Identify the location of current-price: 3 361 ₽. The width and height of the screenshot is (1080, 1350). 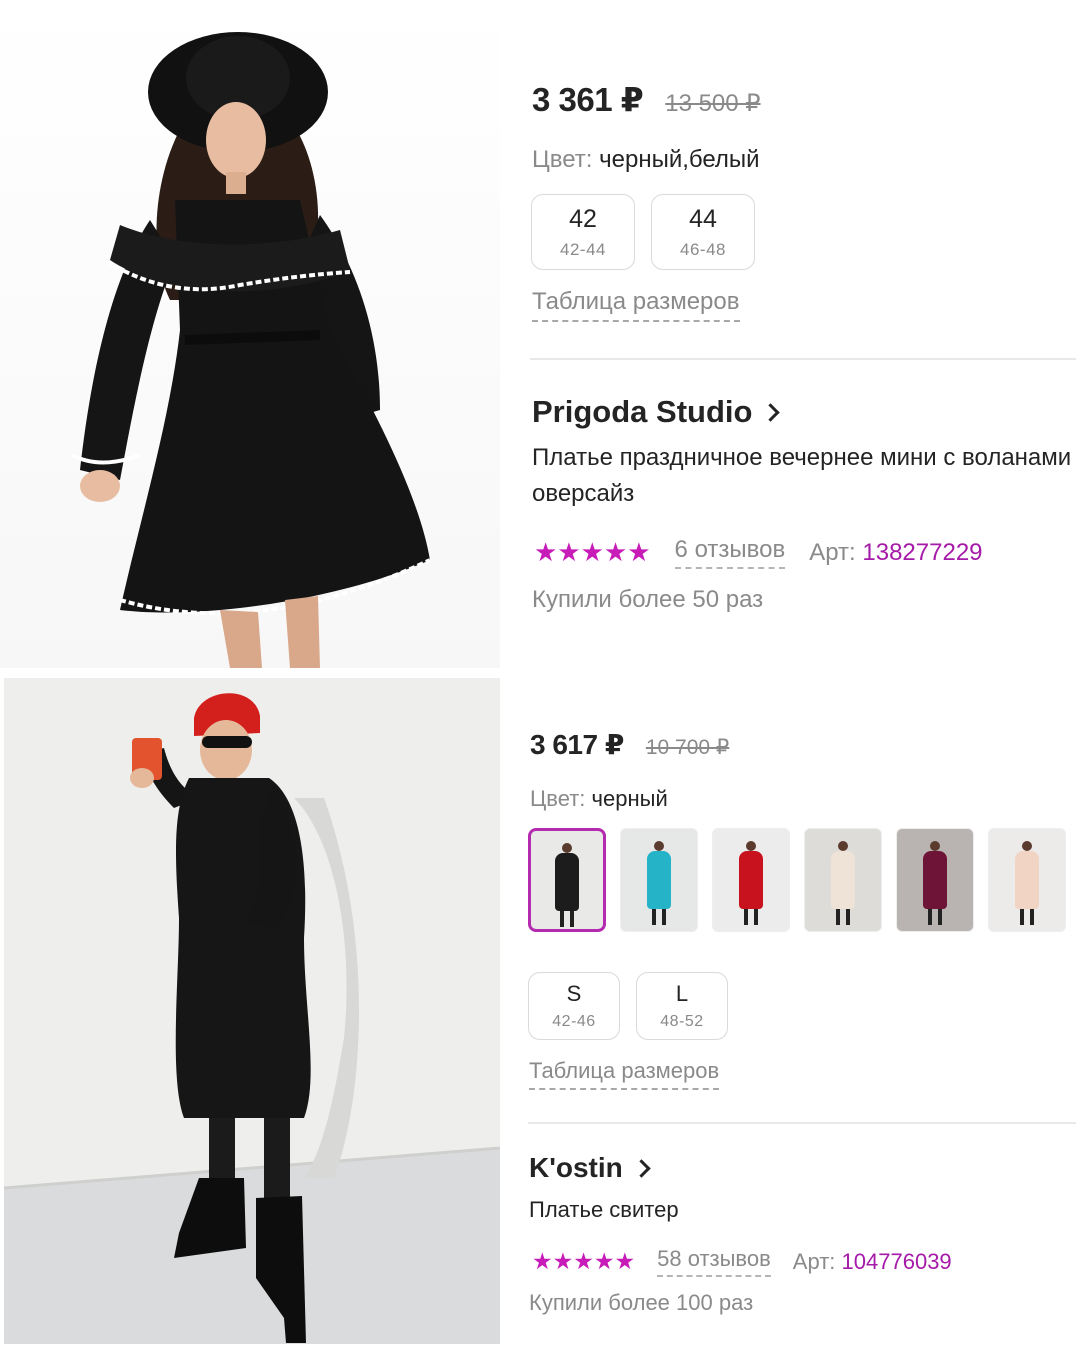
(588, 99).